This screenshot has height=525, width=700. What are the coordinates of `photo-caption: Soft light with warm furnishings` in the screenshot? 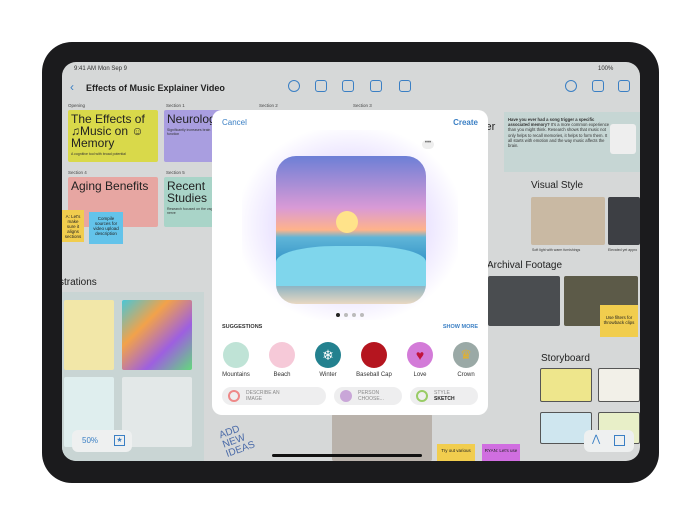 It's located at (556, 250).